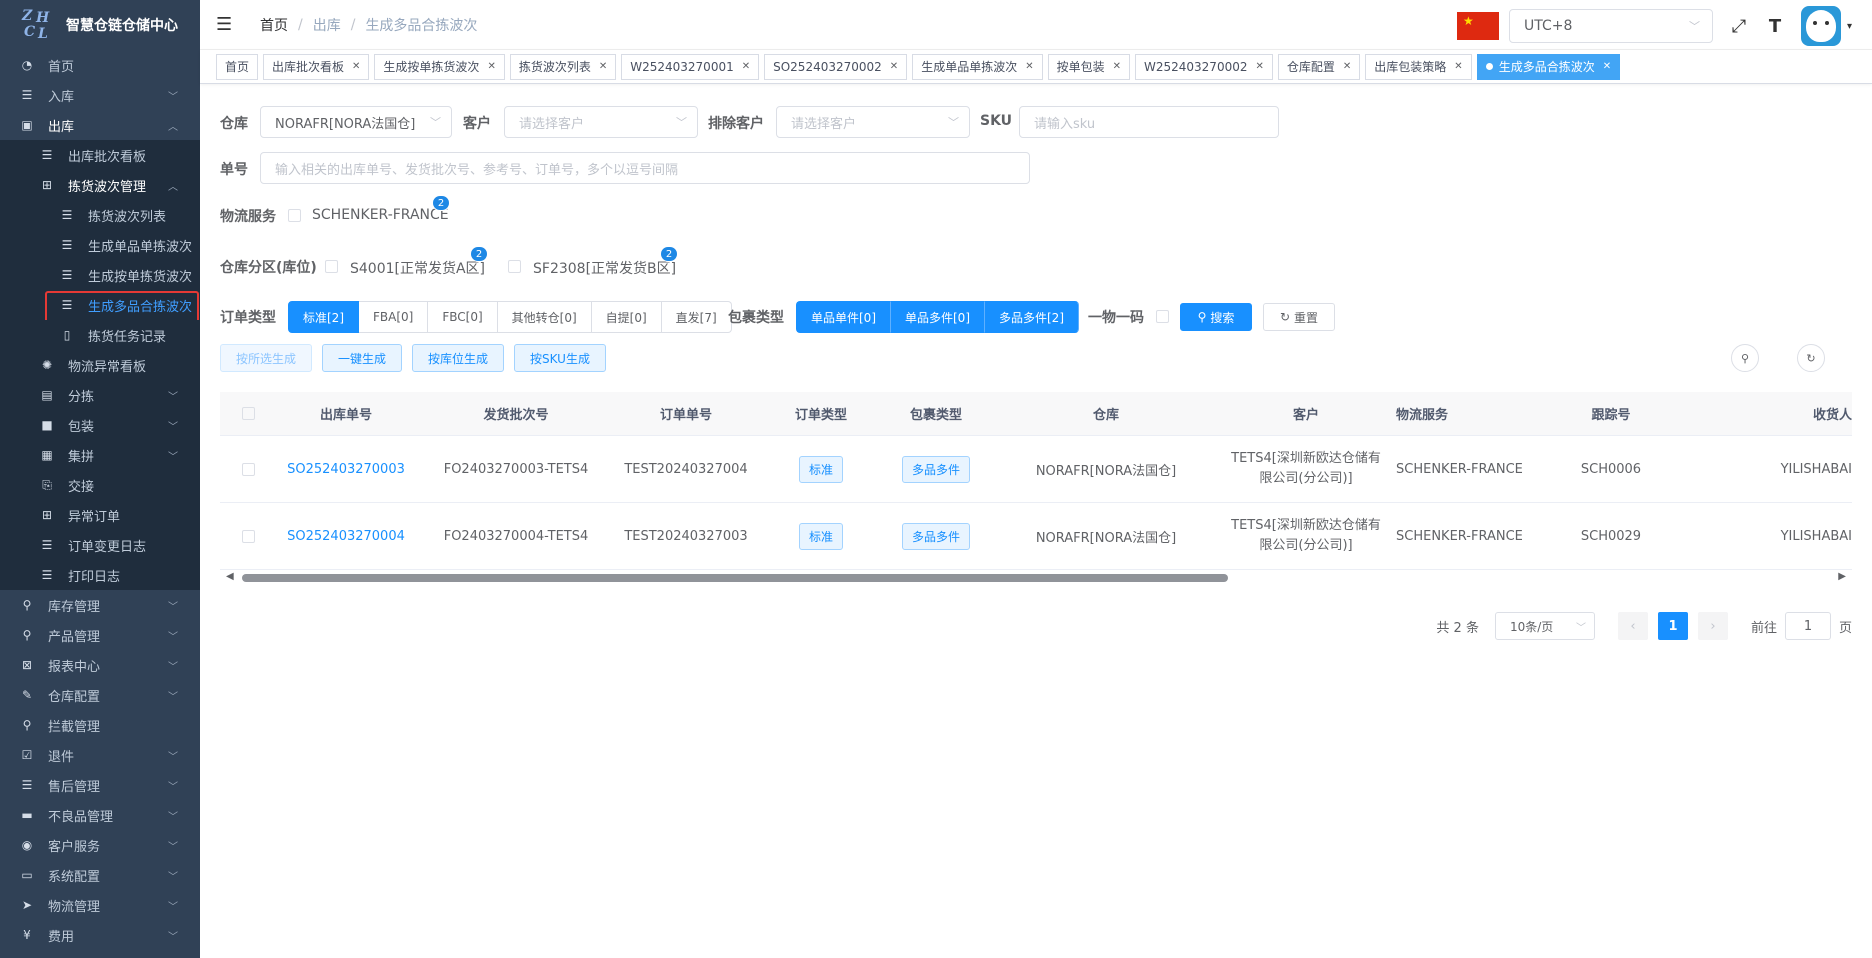  What do you see at coordinates (836, 66) in the screenshot?
I see `tag-item: SO252403270002 ✕` at bounding box center [836, 66].